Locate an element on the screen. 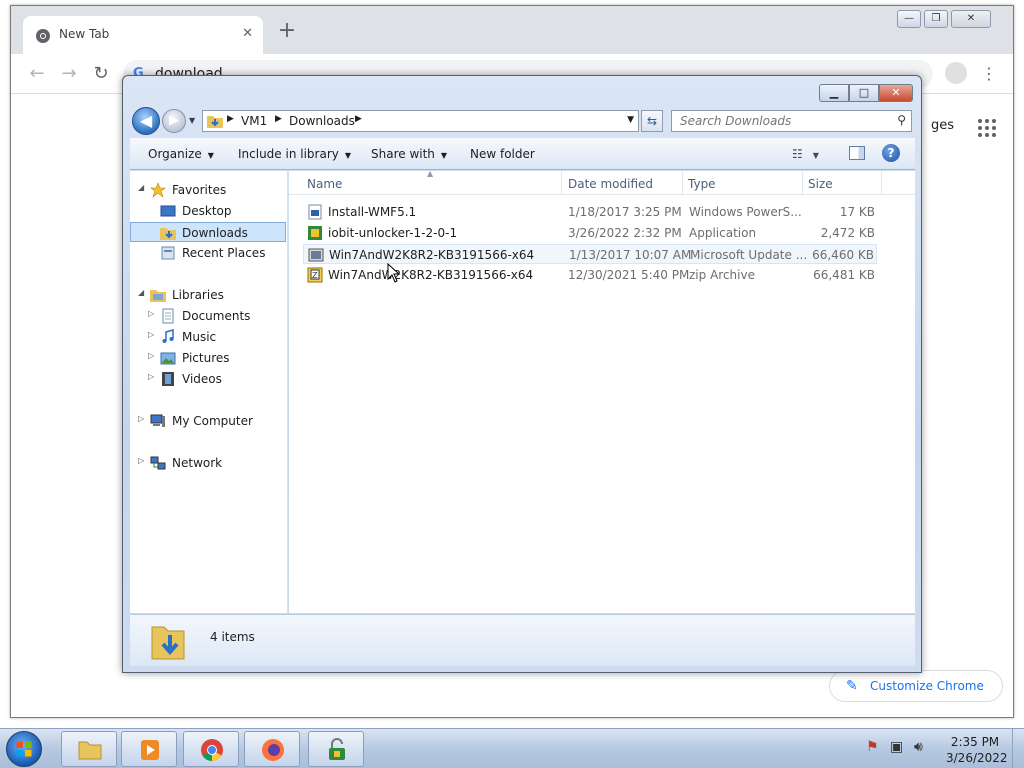  downloads-folder-icon is located at coordinates (168, 234).